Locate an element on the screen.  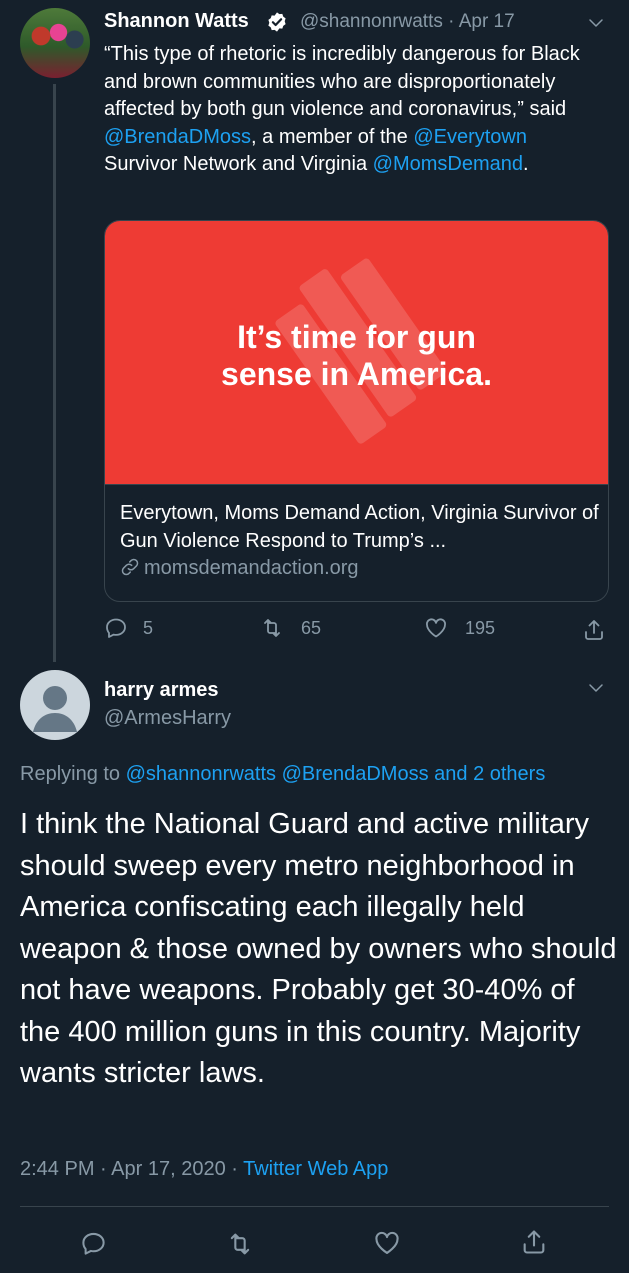
like-action: 195 is located at coordinates (459, 628).